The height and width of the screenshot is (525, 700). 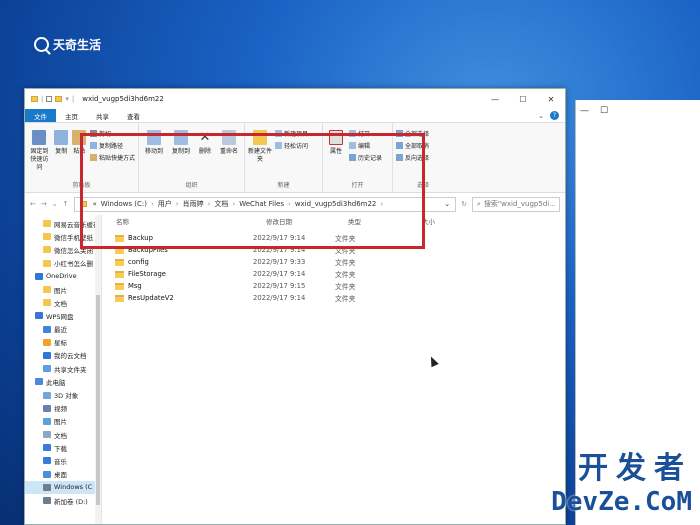 I want to click on sidebar-item: 音乐, so click(x=63, y=460).